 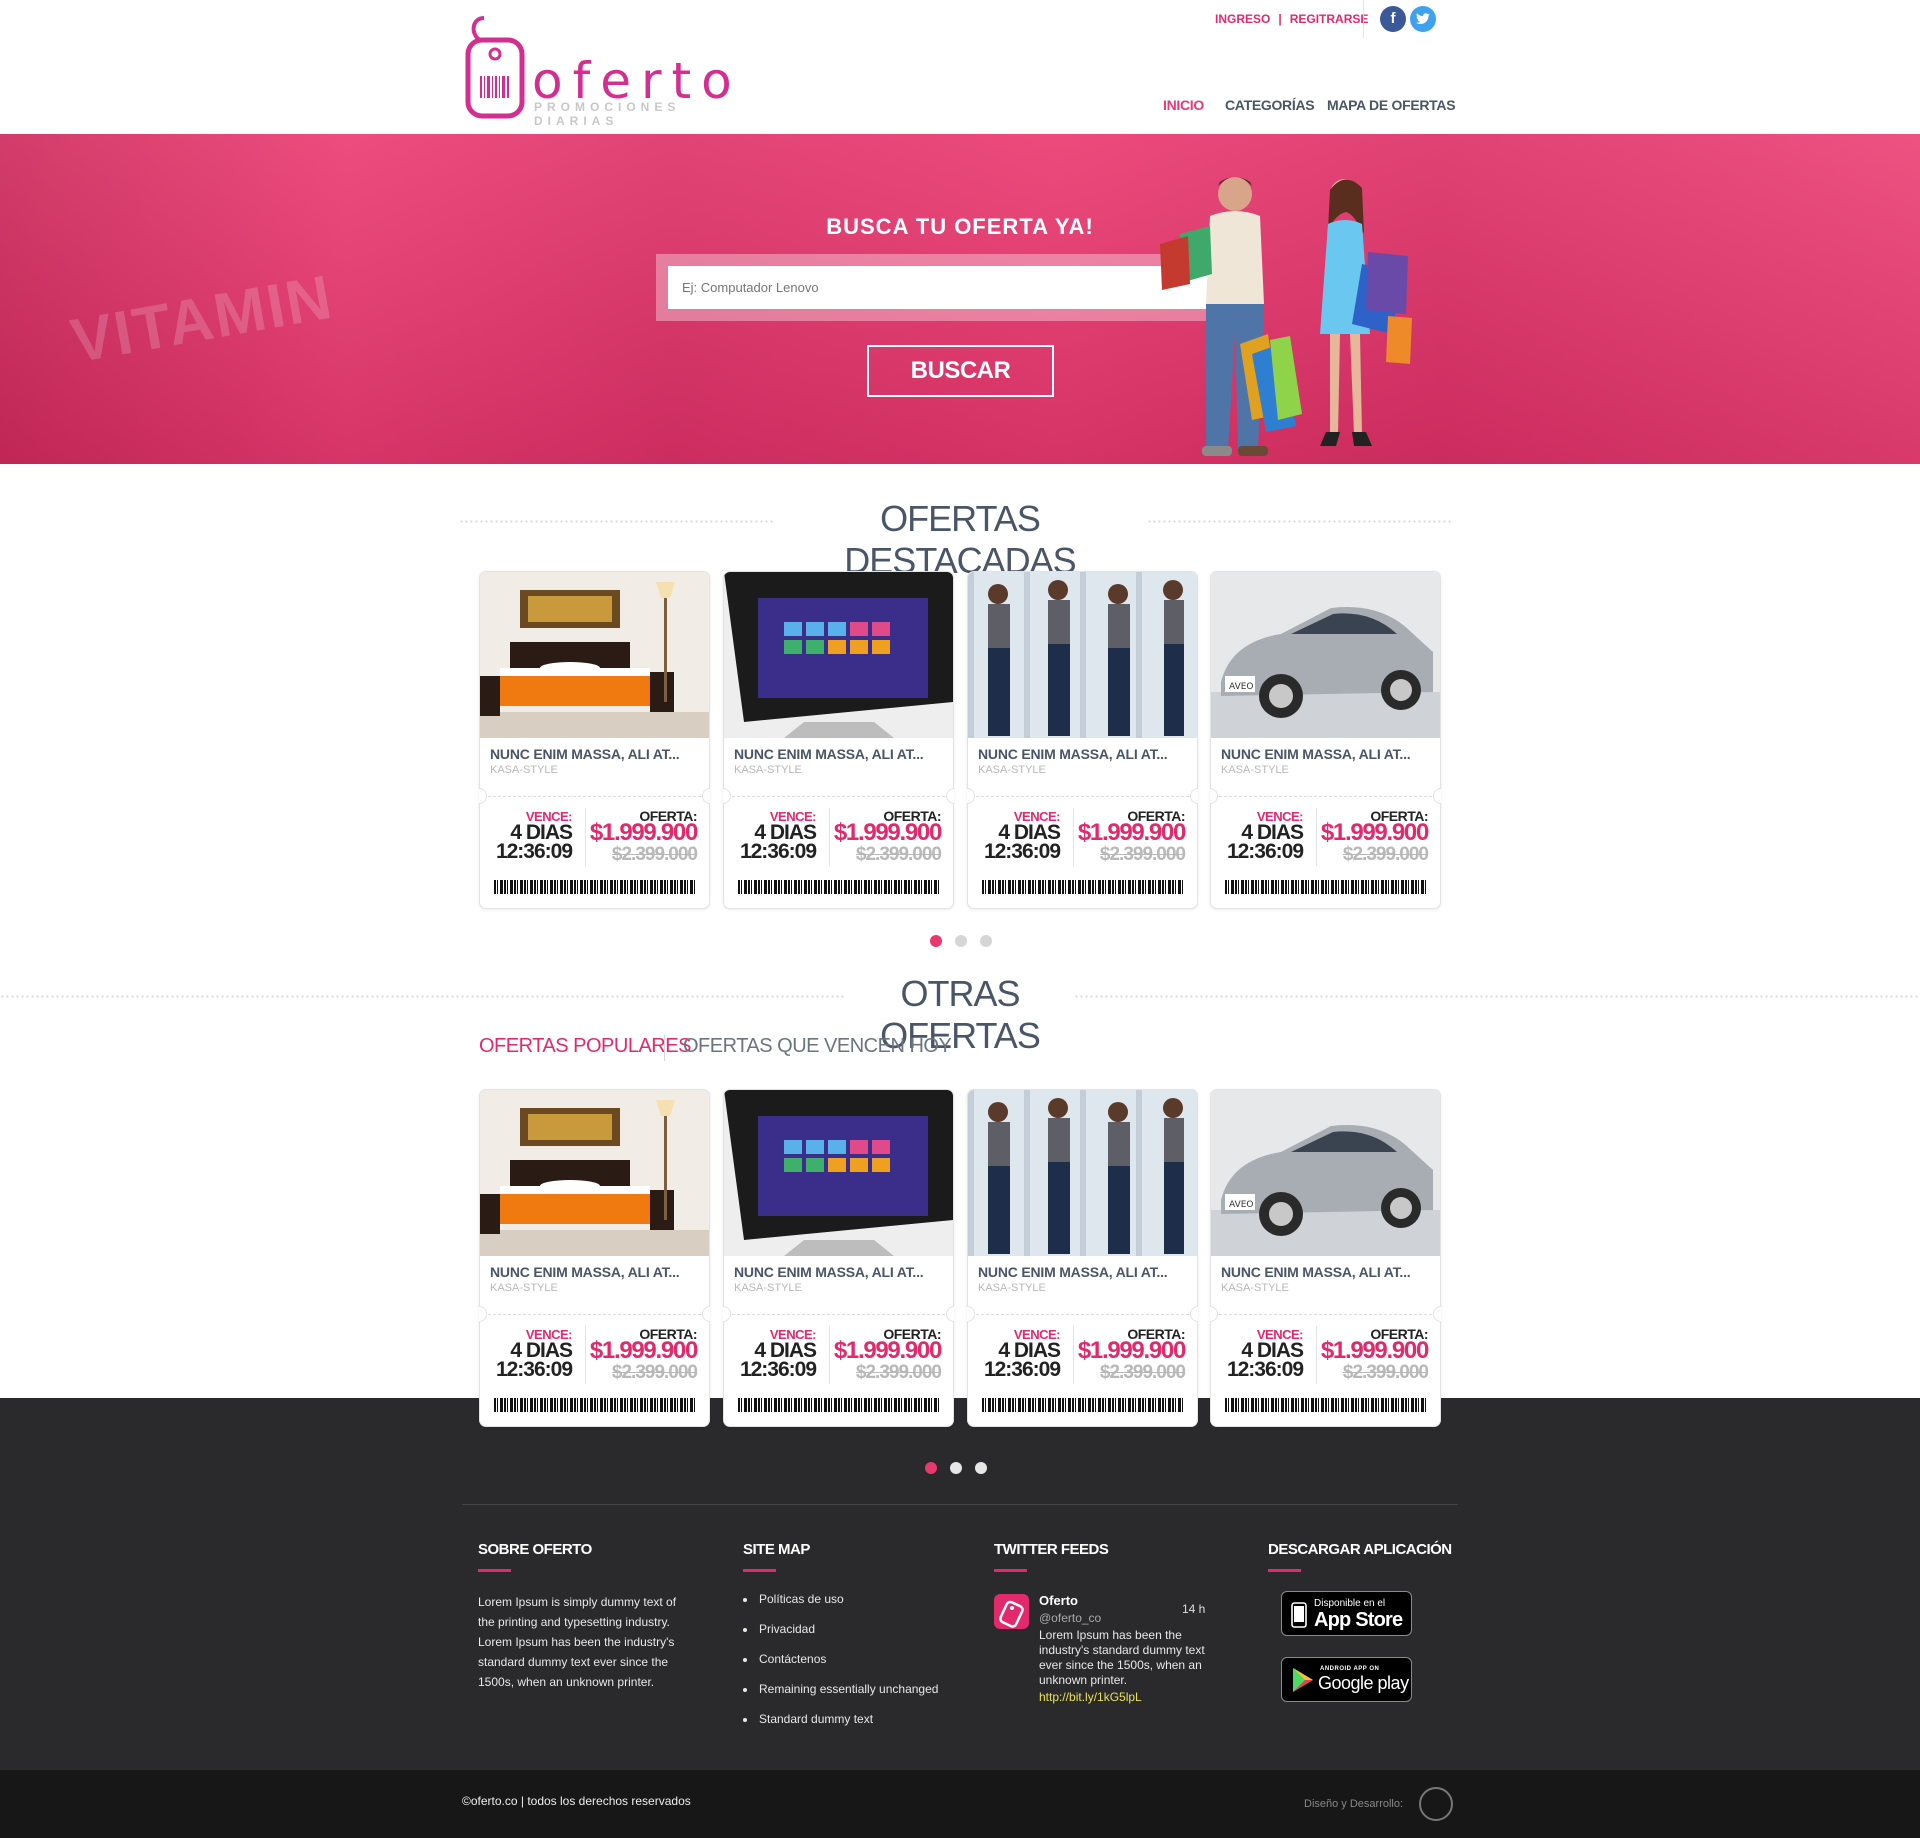 What do you see at coordinates (585, 1046) in the screenshot?
I see `tab-ofertas-populares: OFERTAS POPULARES` at bounding box center [585, 1046].